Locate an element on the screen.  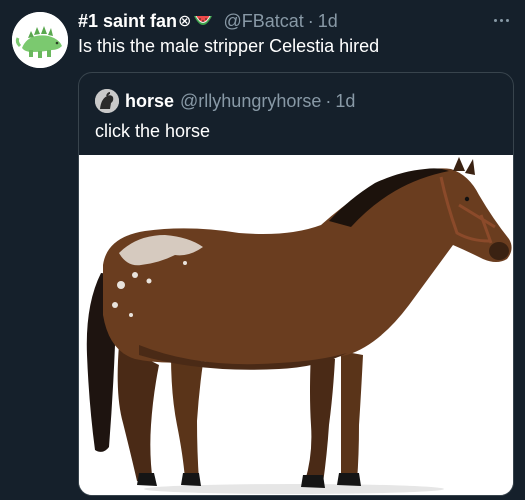
author-display-name: #1 saint fan is located at coordinates (127, 21).